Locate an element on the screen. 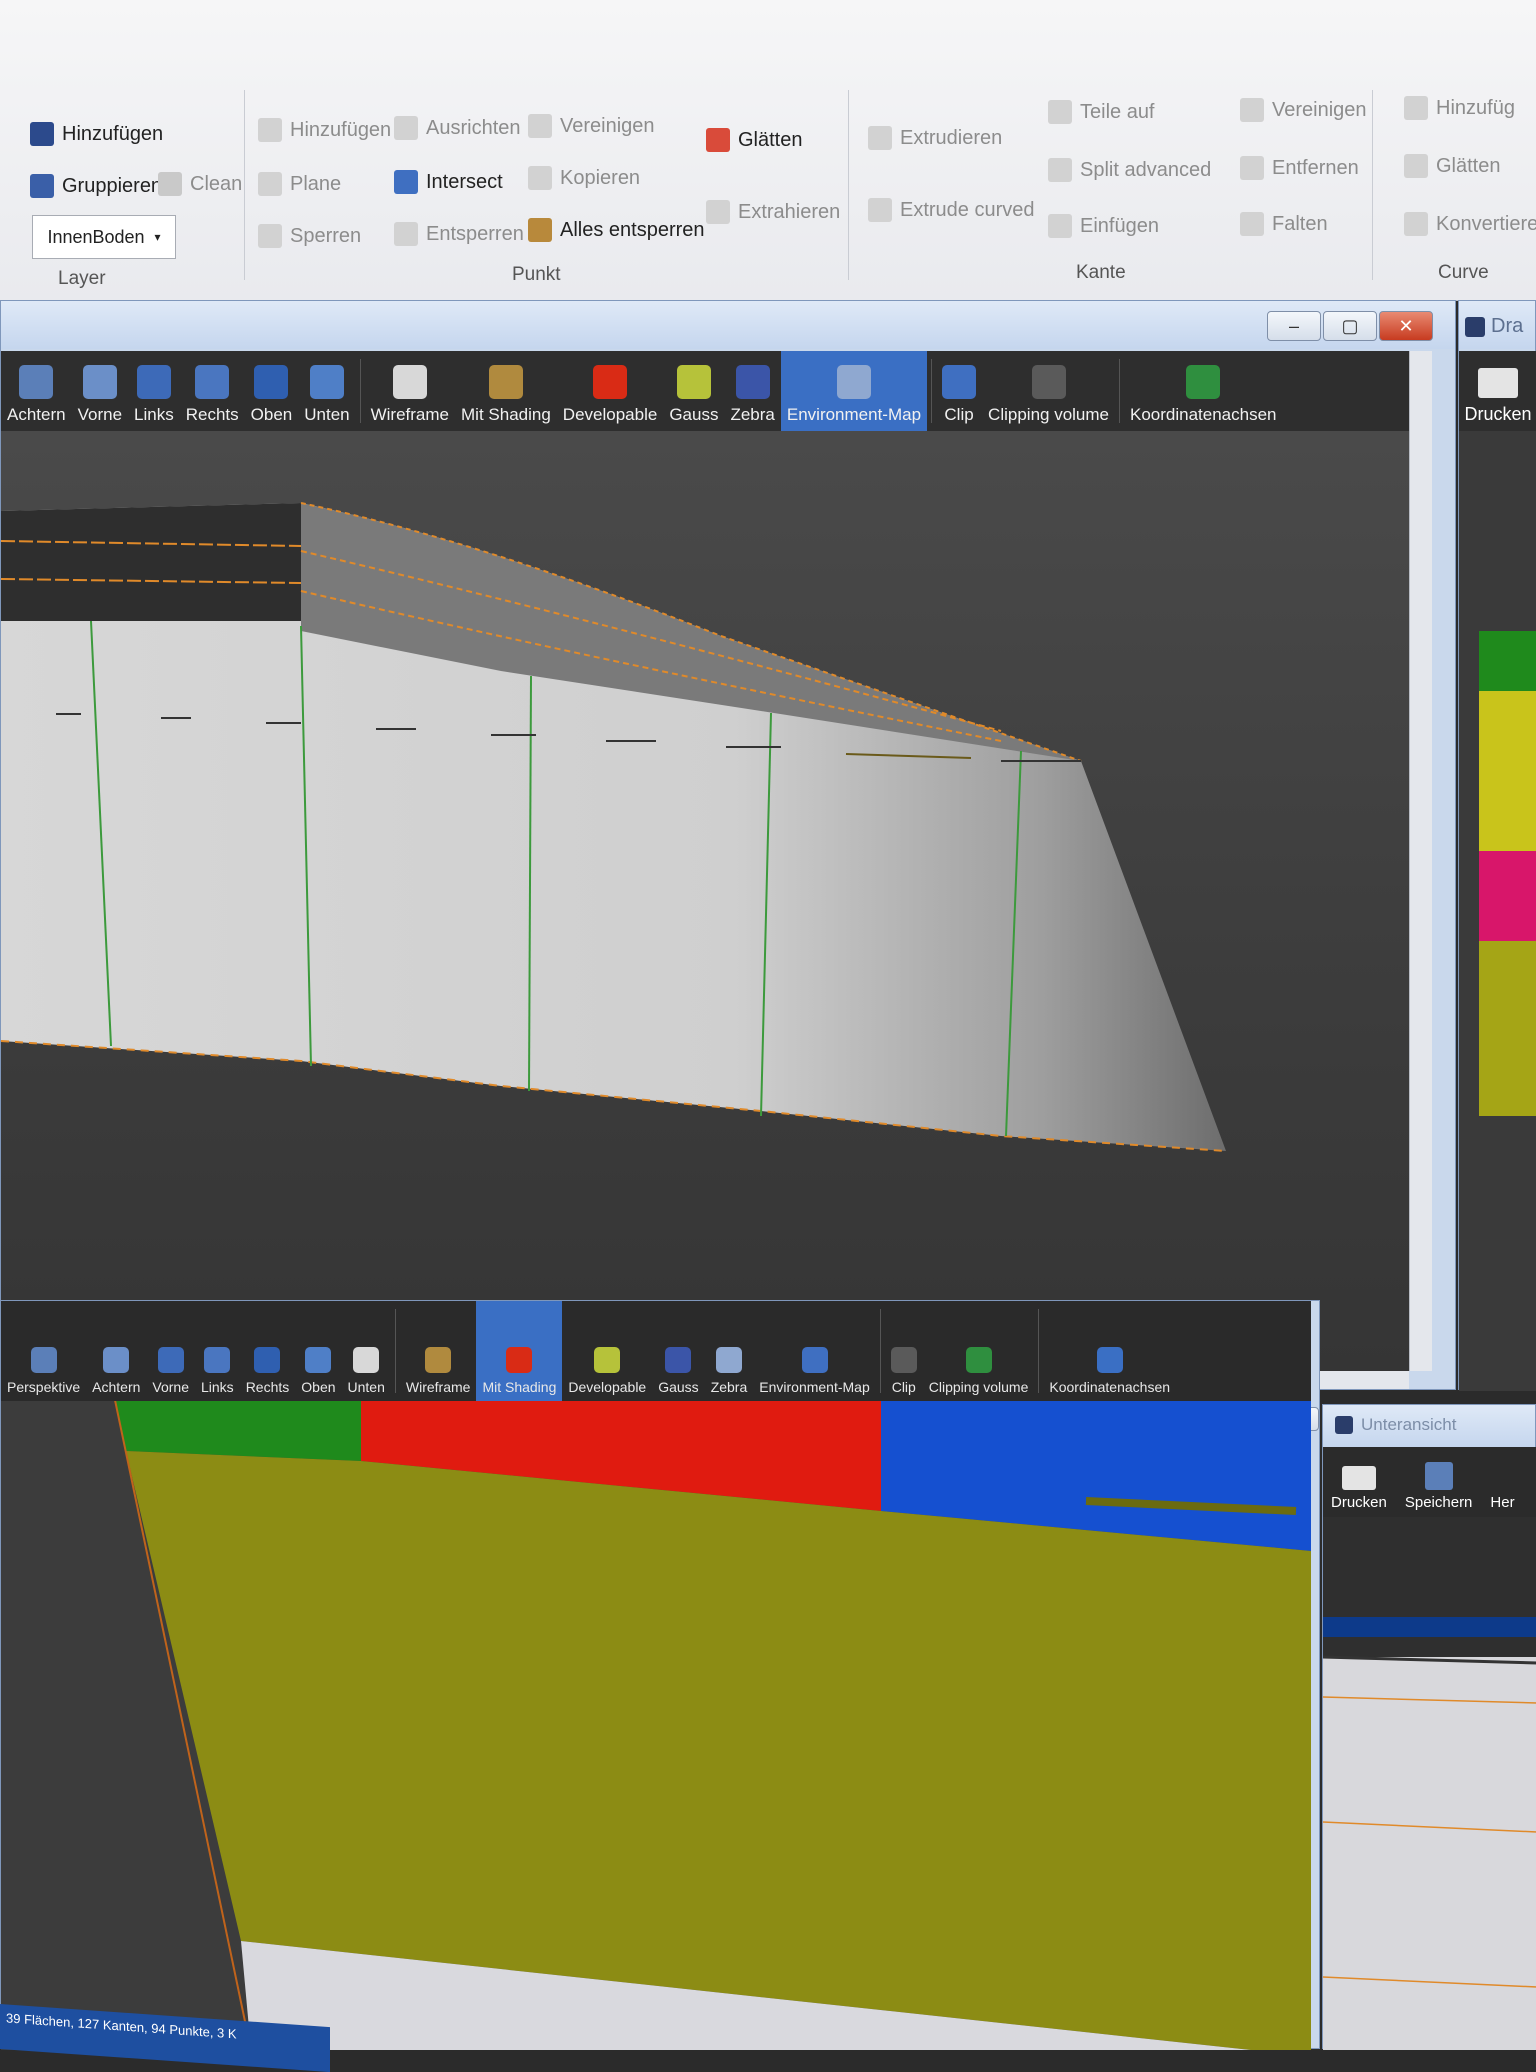  color-bands is located at coordinates (1497, 911).